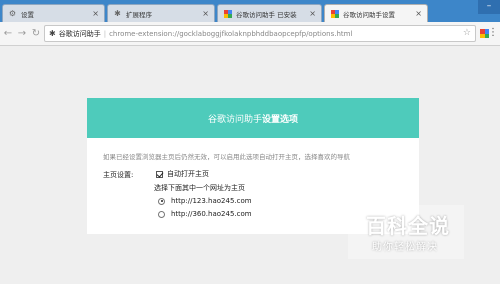 This screenshot has width=500, height=284. What do you see at coordinates (266, 14) in the screenshot?
I see `tab-label: 谷歌访问助手 已安装` at bounding box center [266, 14].